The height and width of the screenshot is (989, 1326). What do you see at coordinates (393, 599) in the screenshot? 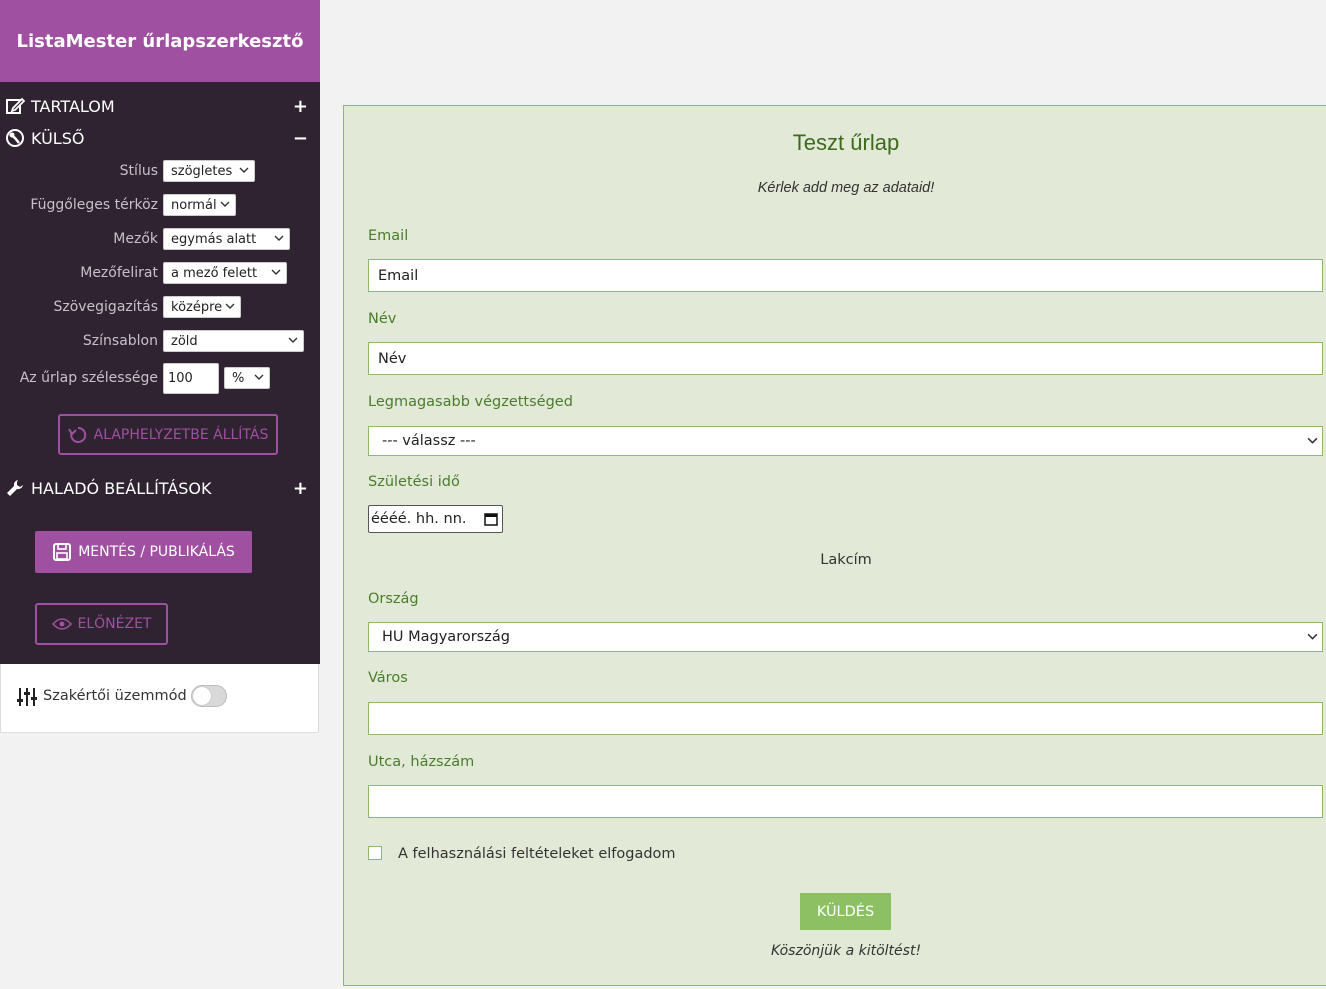
I see `country-label: Ország` at bounding box center [393, 599].